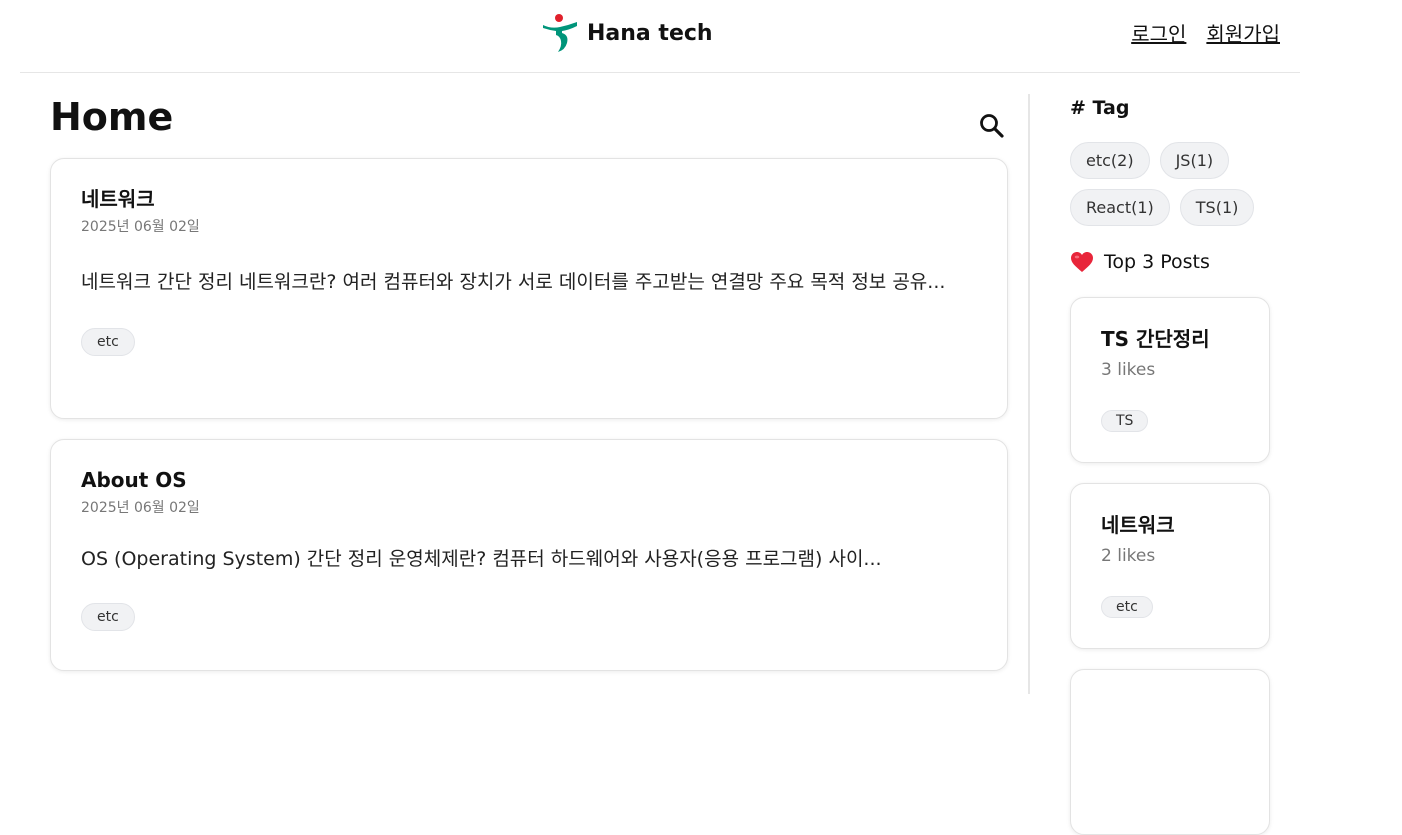 This screenshot has height=835, width=1402. What do you see at coordinates (1170, 184) in the screenshot?
I see `tag-list: etc(2) JS(1) React(1) TS(1)` at bounding box center [1170, 184].